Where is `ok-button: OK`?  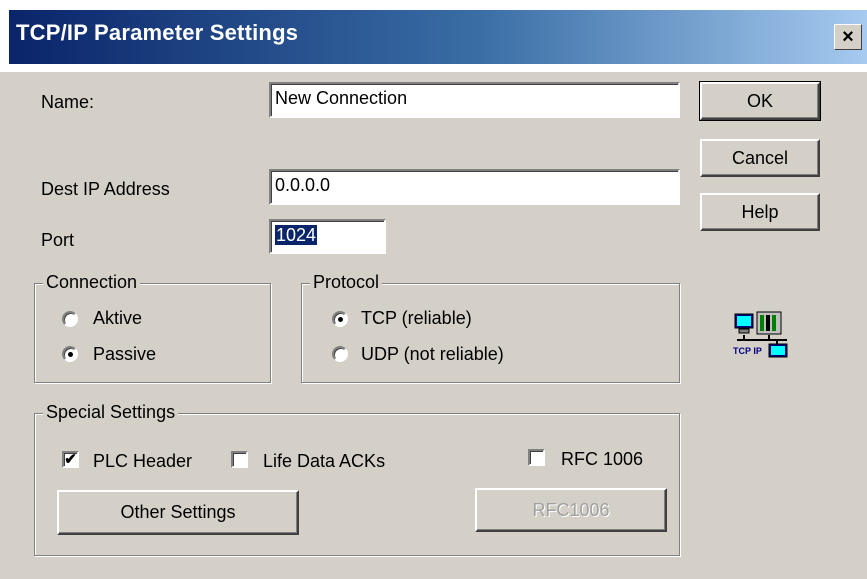
ok-button: OK is located at coordinates (760, 101).